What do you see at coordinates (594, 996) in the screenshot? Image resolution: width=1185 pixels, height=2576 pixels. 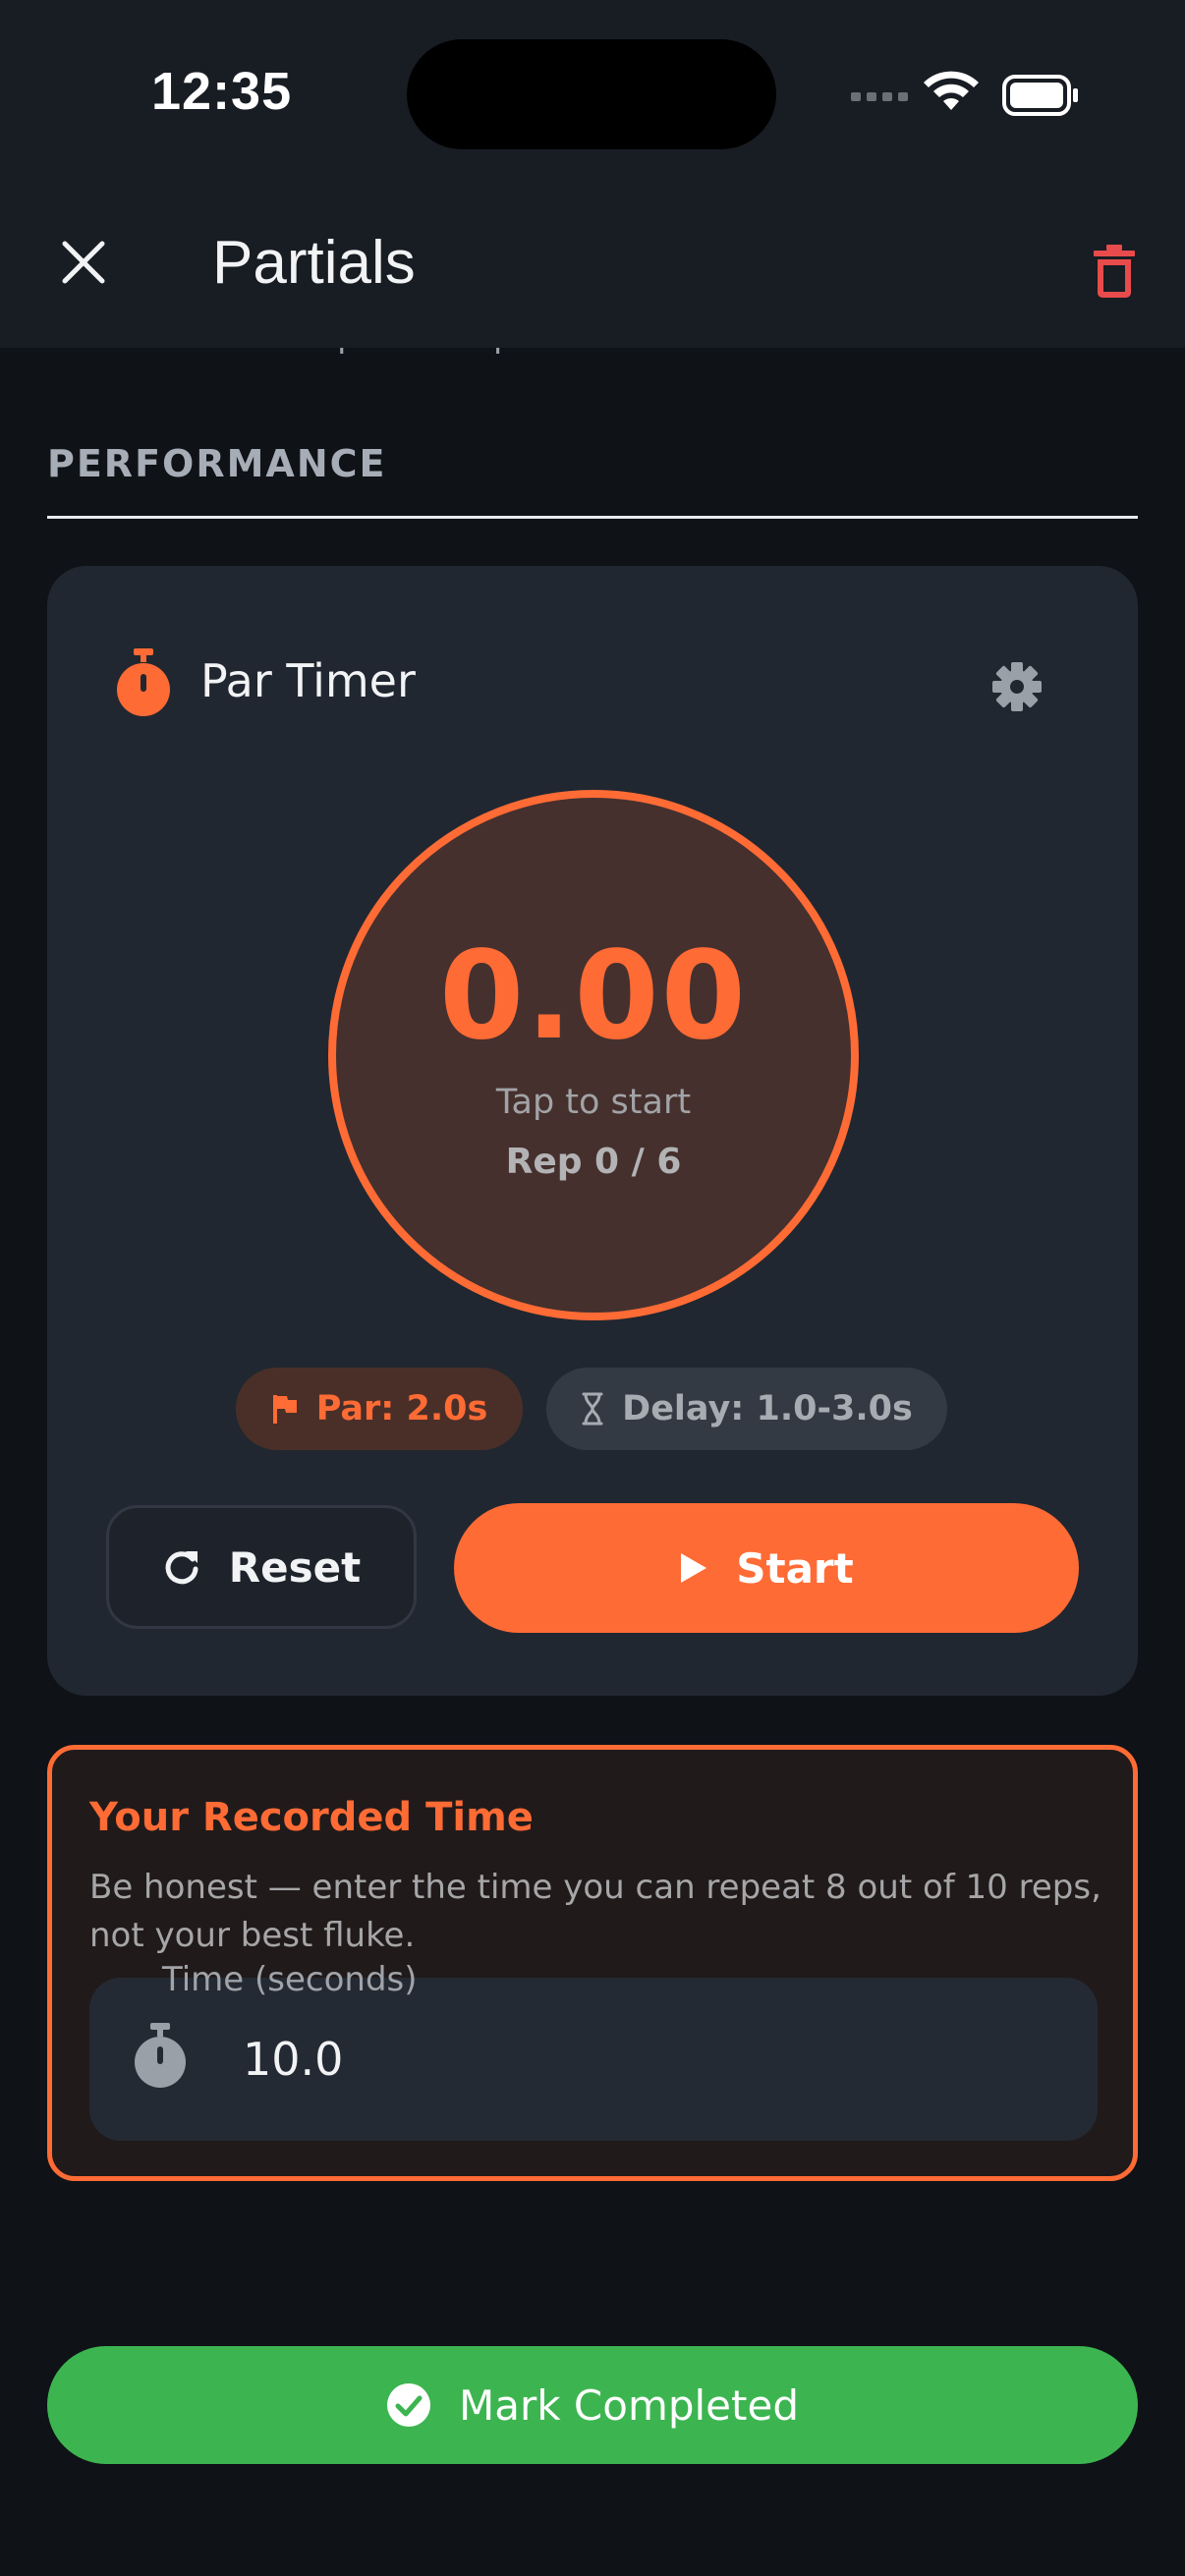 I see `timer-value: 0.00` at bounding box center [594, 996].